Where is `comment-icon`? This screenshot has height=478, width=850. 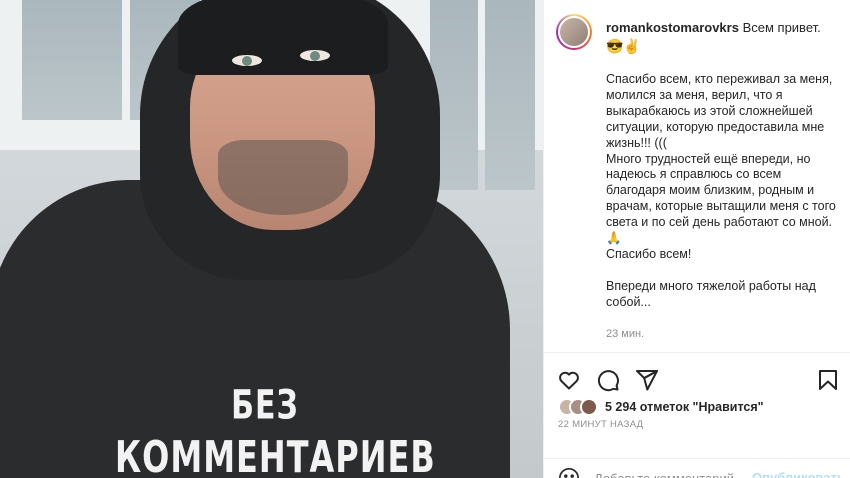
comment-icon is located at coordinates (608, 380).